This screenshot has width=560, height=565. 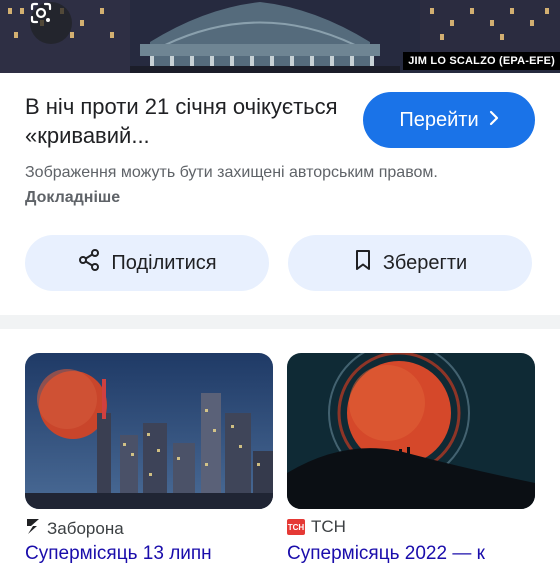 I want to click on related-source-2: ТСН TCH, so click(x=316, y=527).